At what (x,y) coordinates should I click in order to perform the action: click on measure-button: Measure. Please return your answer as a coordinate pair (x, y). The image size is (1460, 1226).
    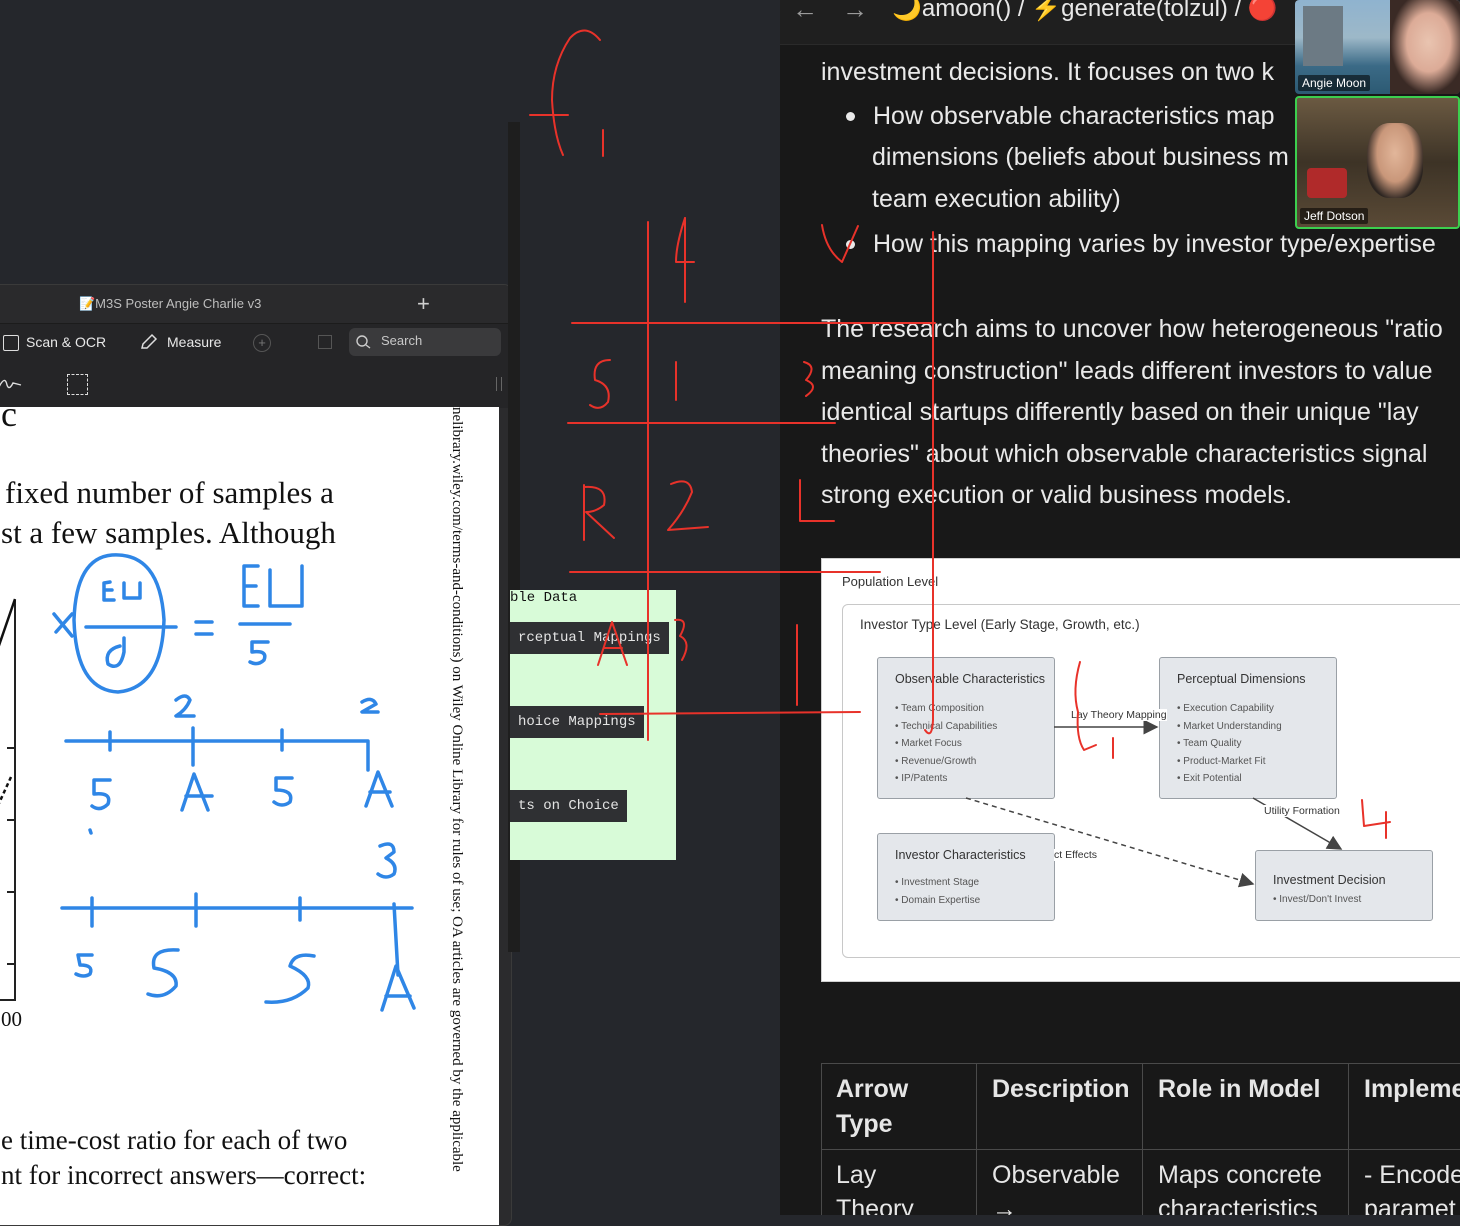
    Looking at the image, I should click on (194, 342).